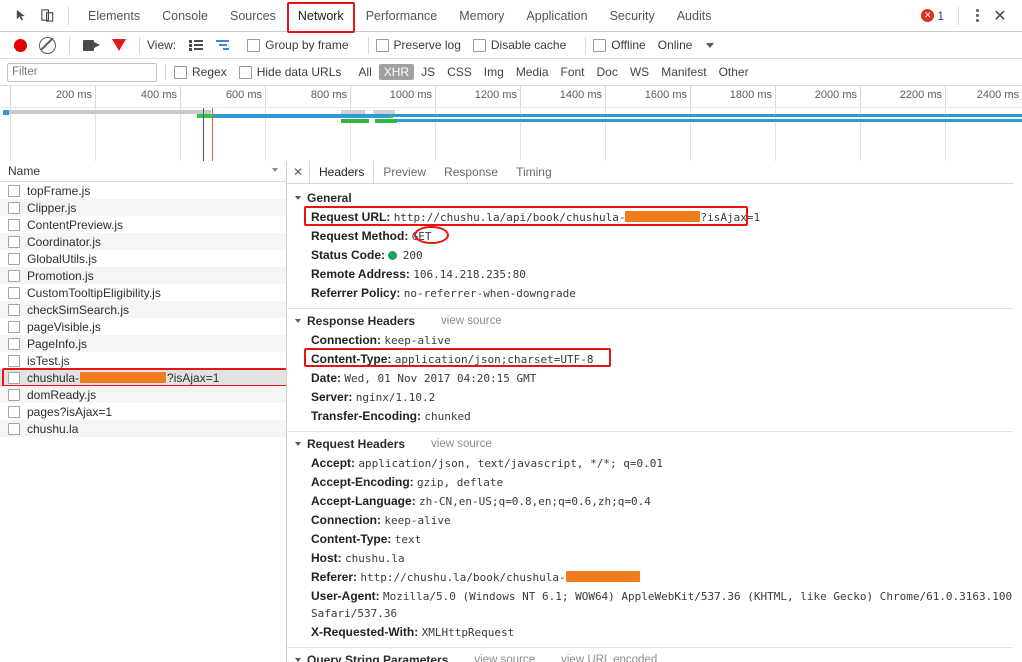 This screenshot has height=662, width=1022. What do you see at coordinates (53, 377) in the screenshot?
I see `request-name: chushula-` at bounding box center [53, 377].